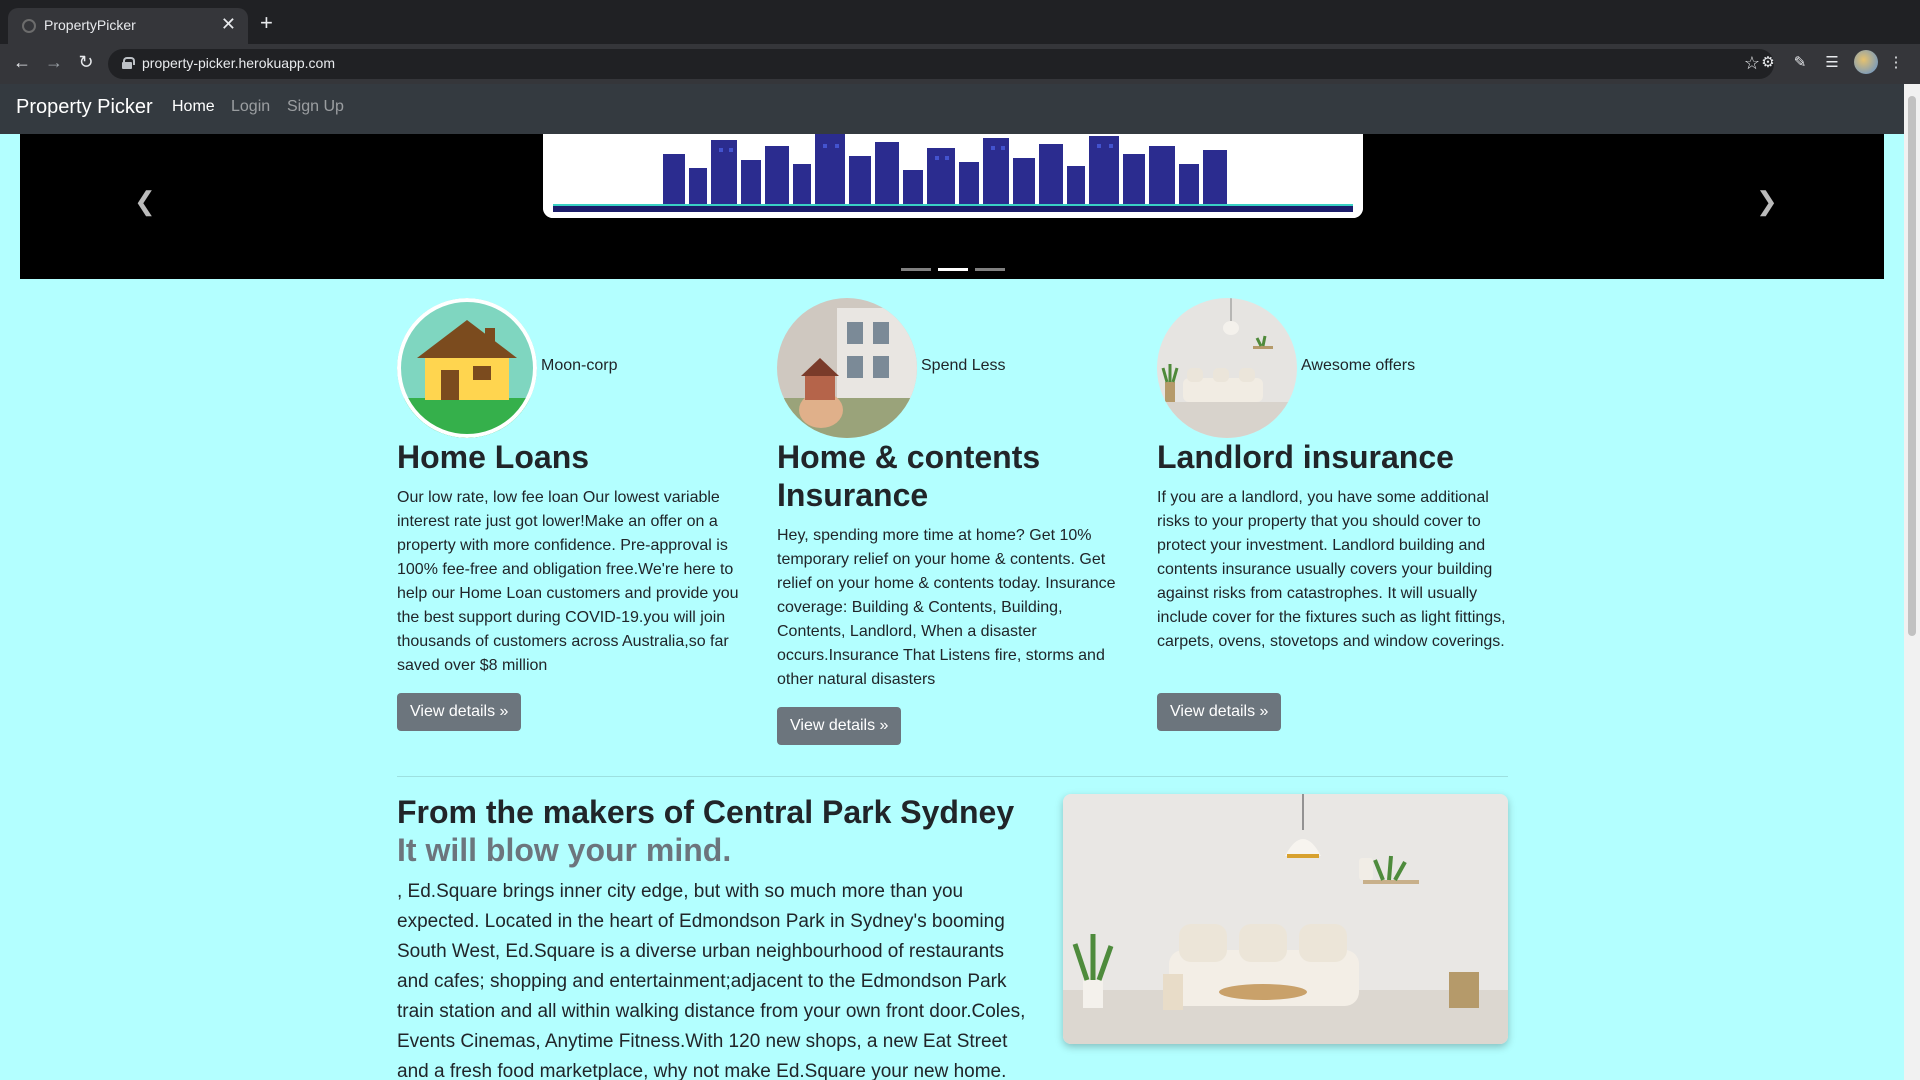  What do you see at coordinates (706, 812) in the screenshot?
I see `featurette-heading-main: From the makers of Central Park Sydney` at bounding box center [706, 812].